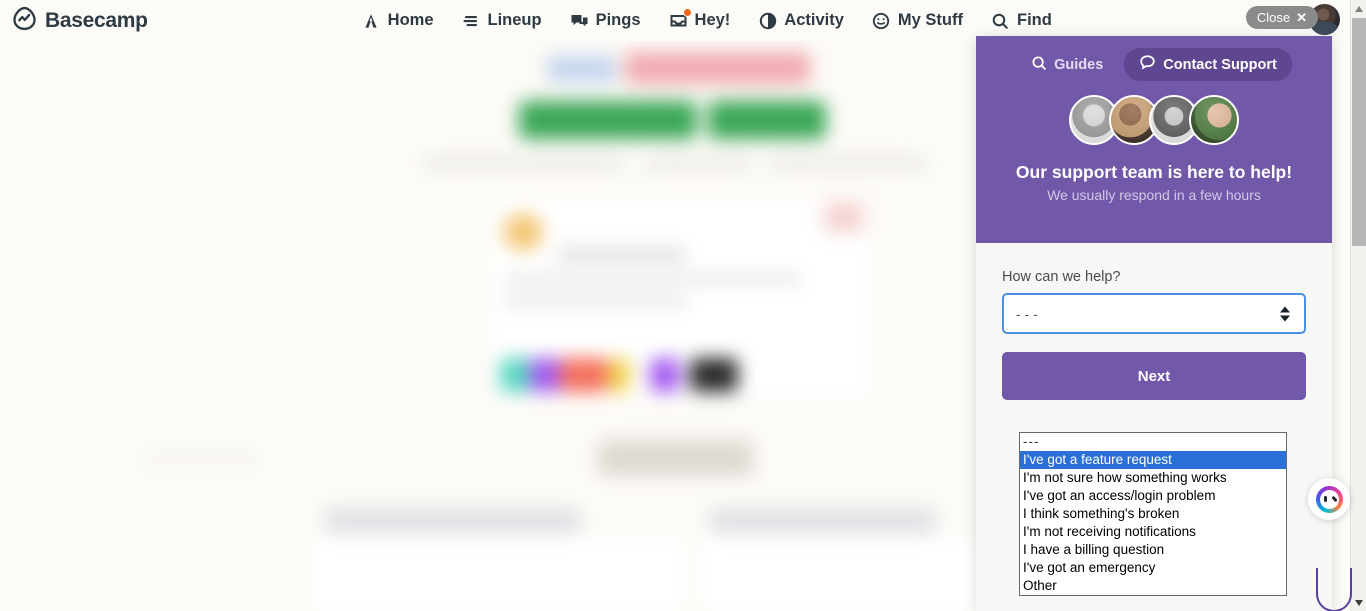 This screenshot has height=611, width=1366. What do you see at coordinates (1153, 496) in the screenshot?
I see `dropdown-option: I've got an access/login problem` at bounding box center [1153, 496].